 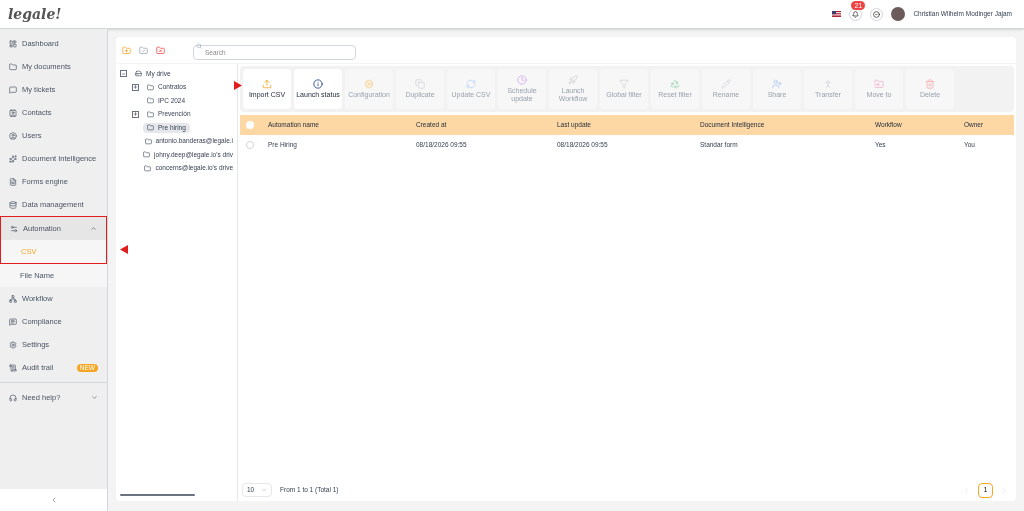 I want to click on info-icon, so click(x=318, y=84).